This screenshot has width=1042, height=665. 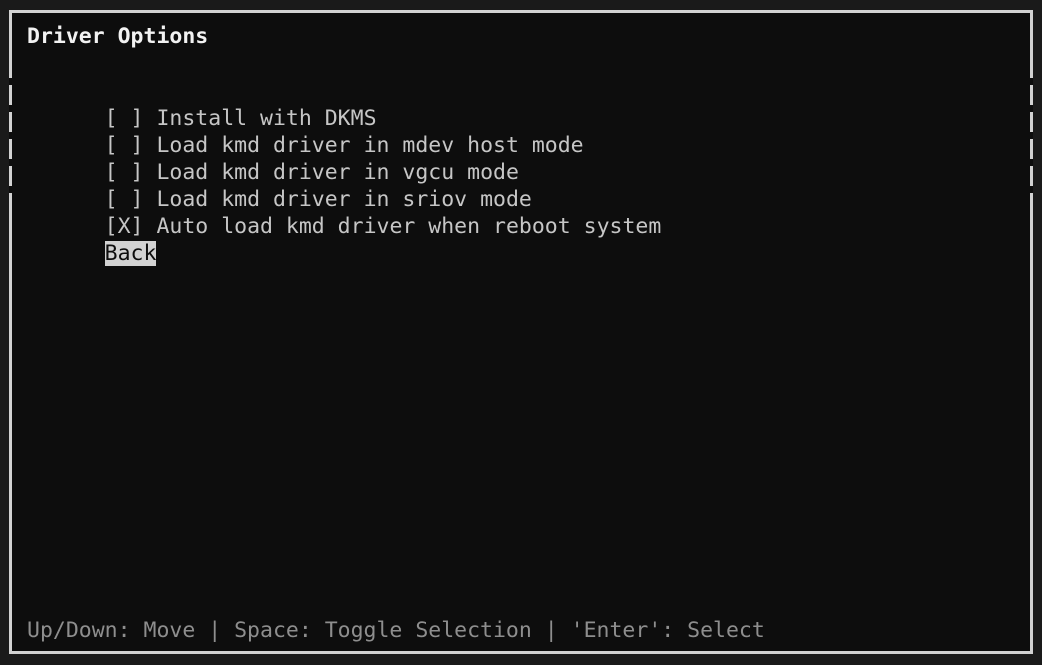 I want to click on menu-item-label: Auto load kmd driver when reboot system, so click(x=409, y=226).